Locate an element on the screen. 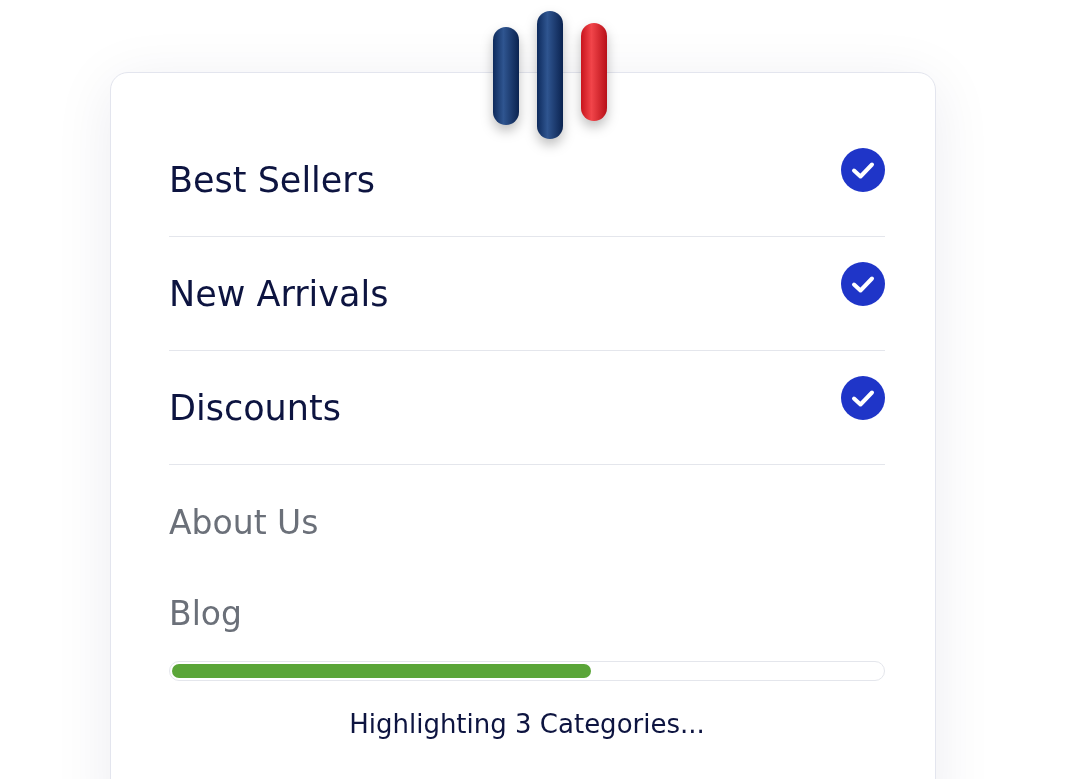 The image size is (1065, 779). category-label: About Us is located at coordinates (244, 522).